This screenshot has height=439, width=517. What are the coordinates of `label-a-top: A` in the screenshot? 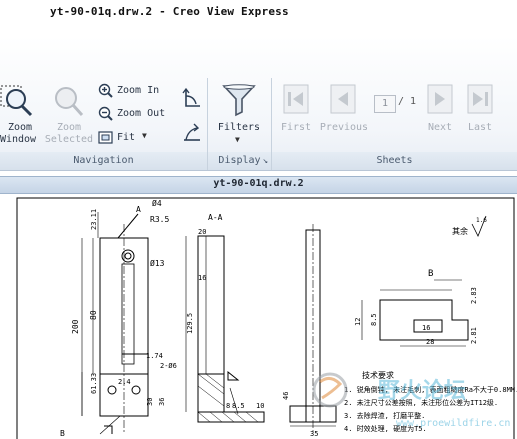 It's located at (138, 209).